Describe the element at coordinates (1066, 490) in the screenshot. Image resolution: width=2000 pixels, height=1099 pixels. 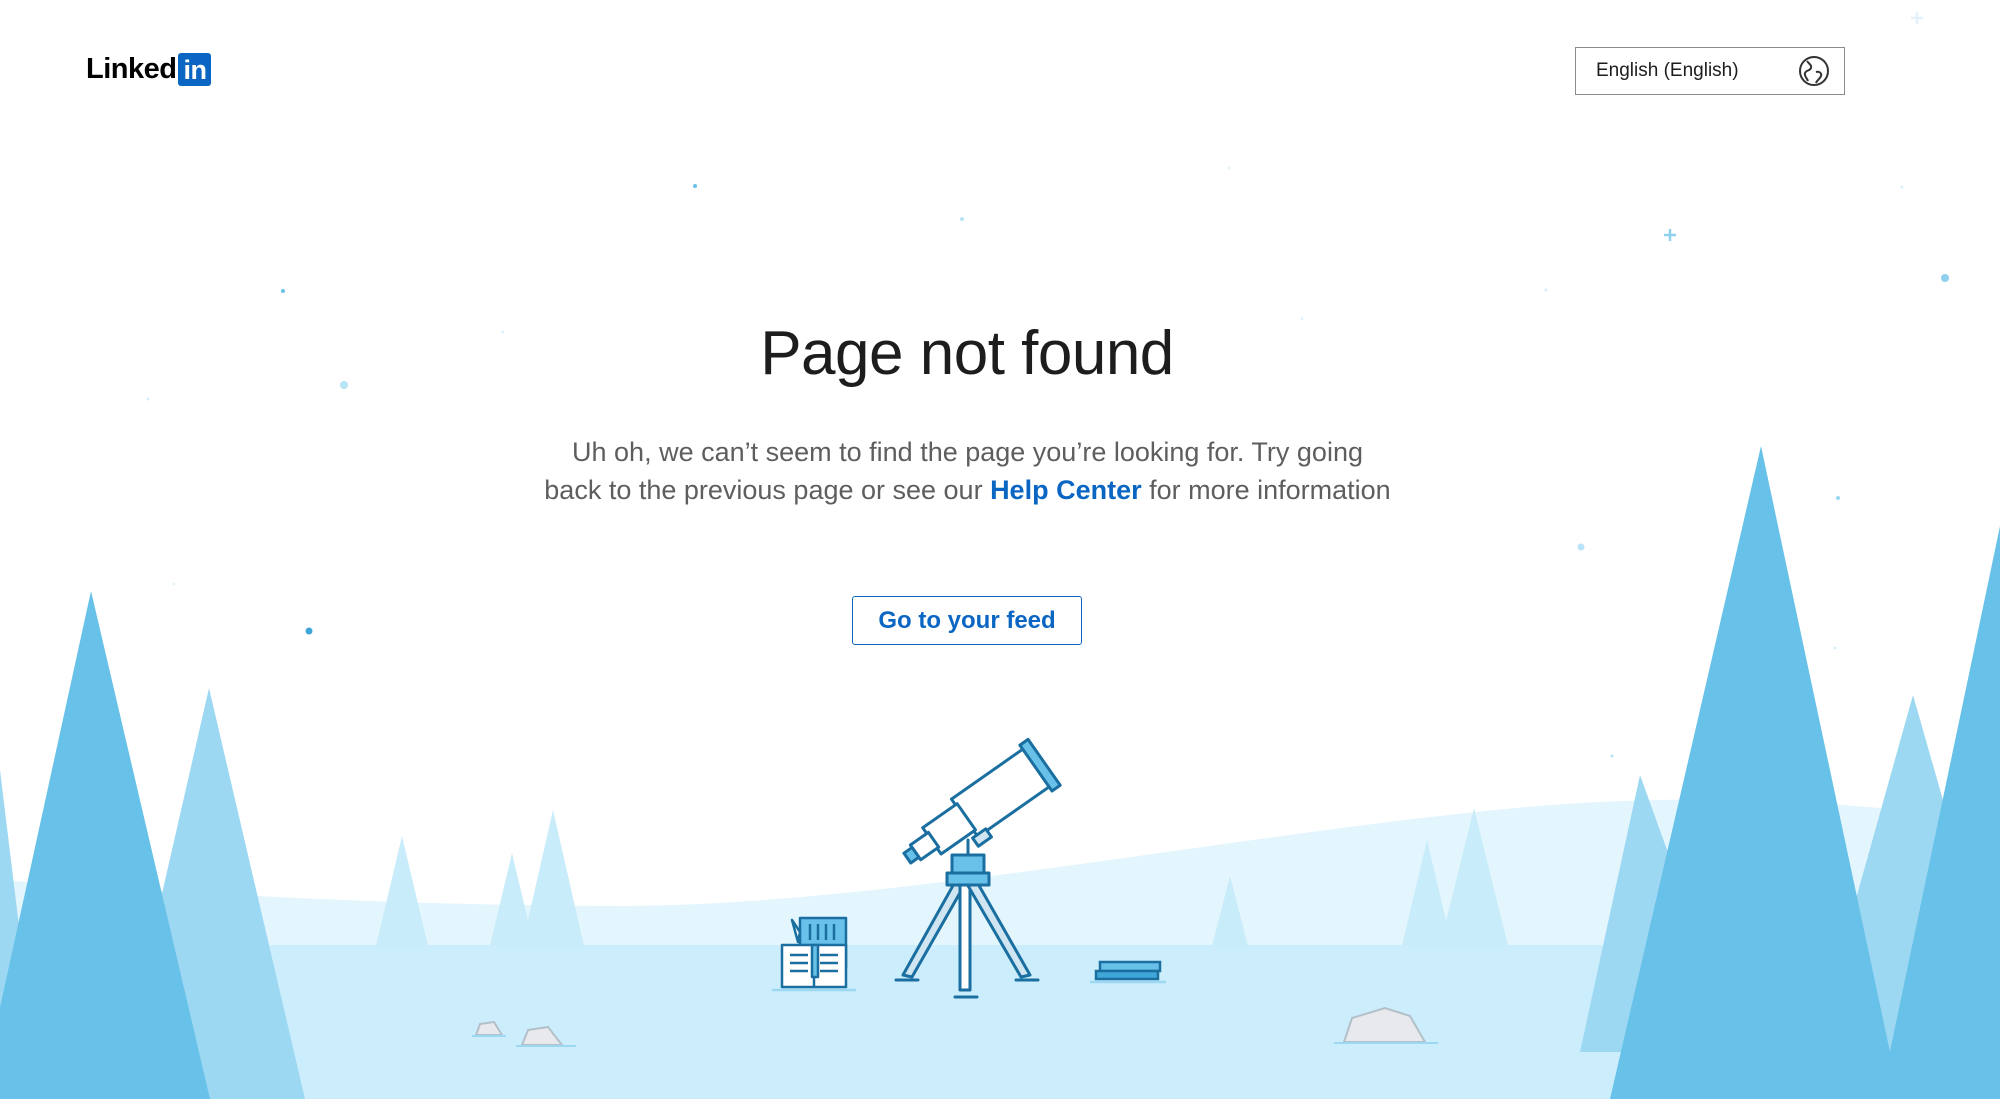
I see `help-center-link: Help Center` at that location.